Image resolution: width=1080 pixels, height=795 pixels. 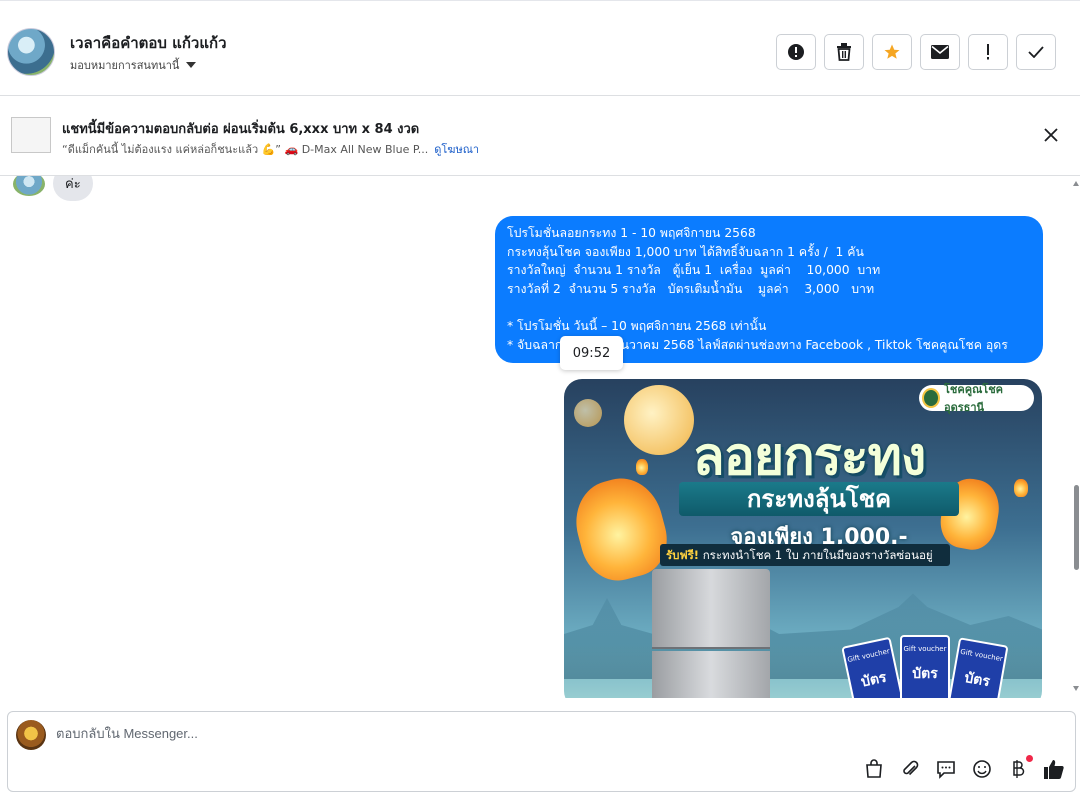 I want to click on view-ad-link: ดูโฆษณา, so click(x=456, y=149).